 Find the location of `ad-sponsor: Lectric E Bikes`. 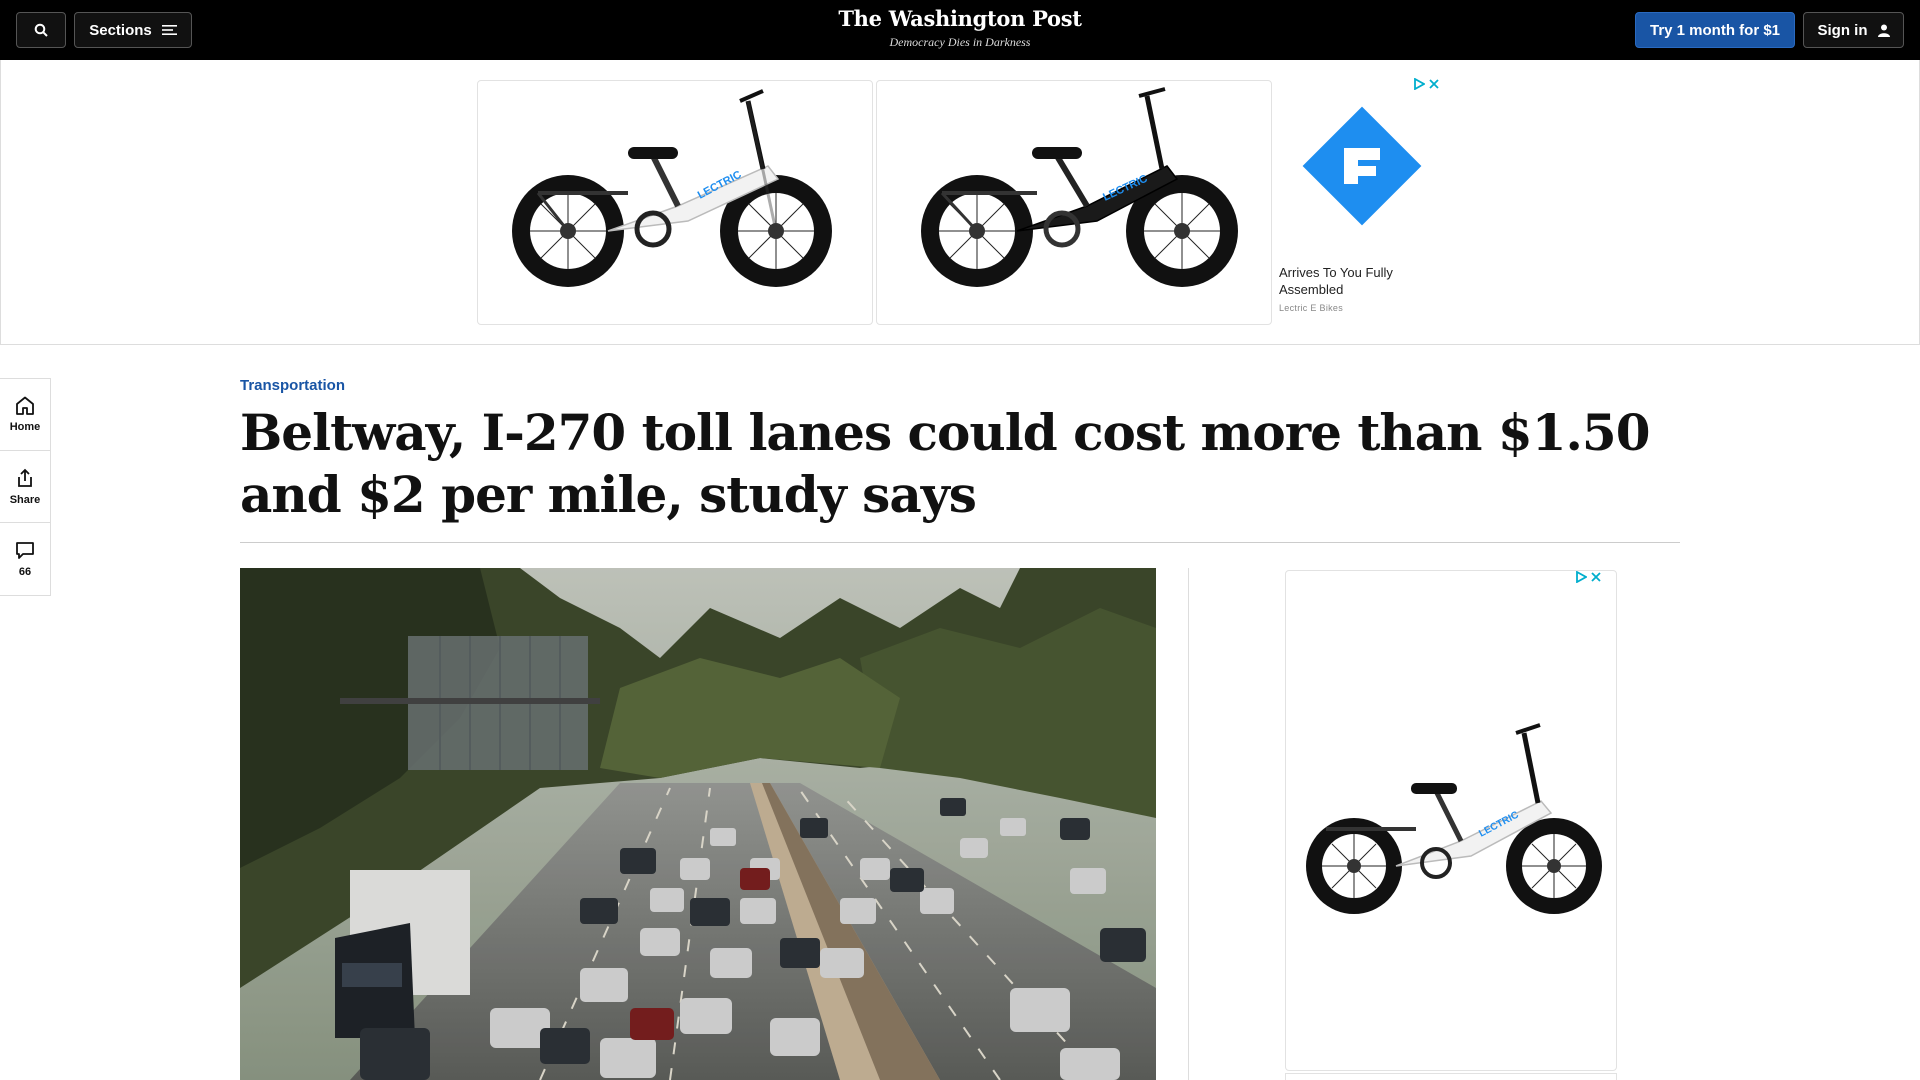

ad-sponsor: Lectric E Bikes is located at coordinates (1311, 308).